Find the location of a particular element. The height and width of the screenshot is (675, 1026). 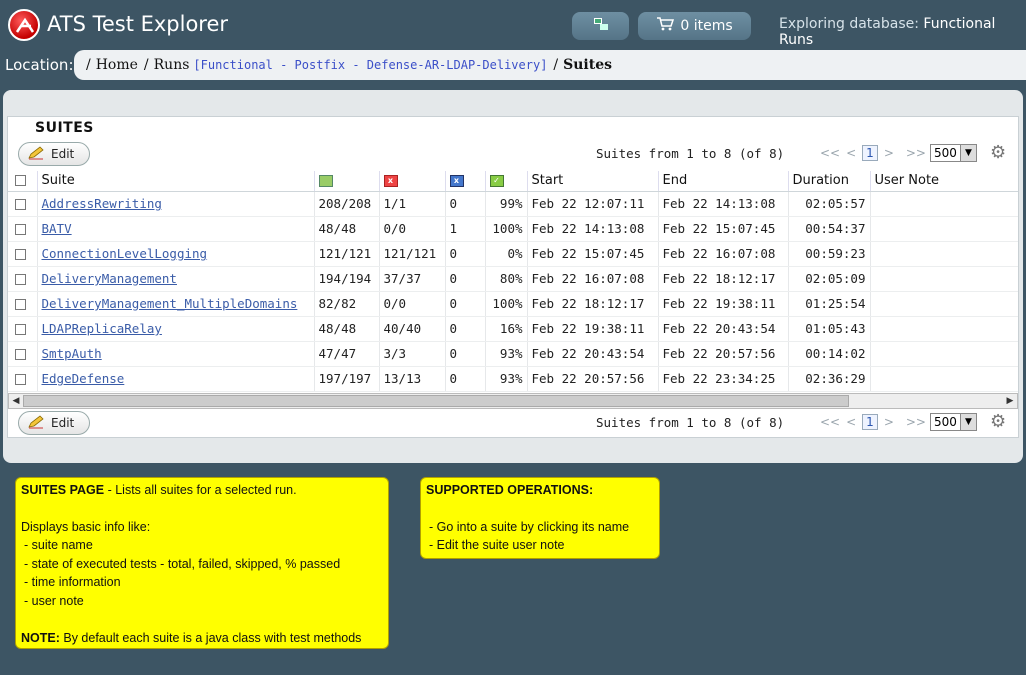

cart-button: 0 items is located at coordinates (694, 26).